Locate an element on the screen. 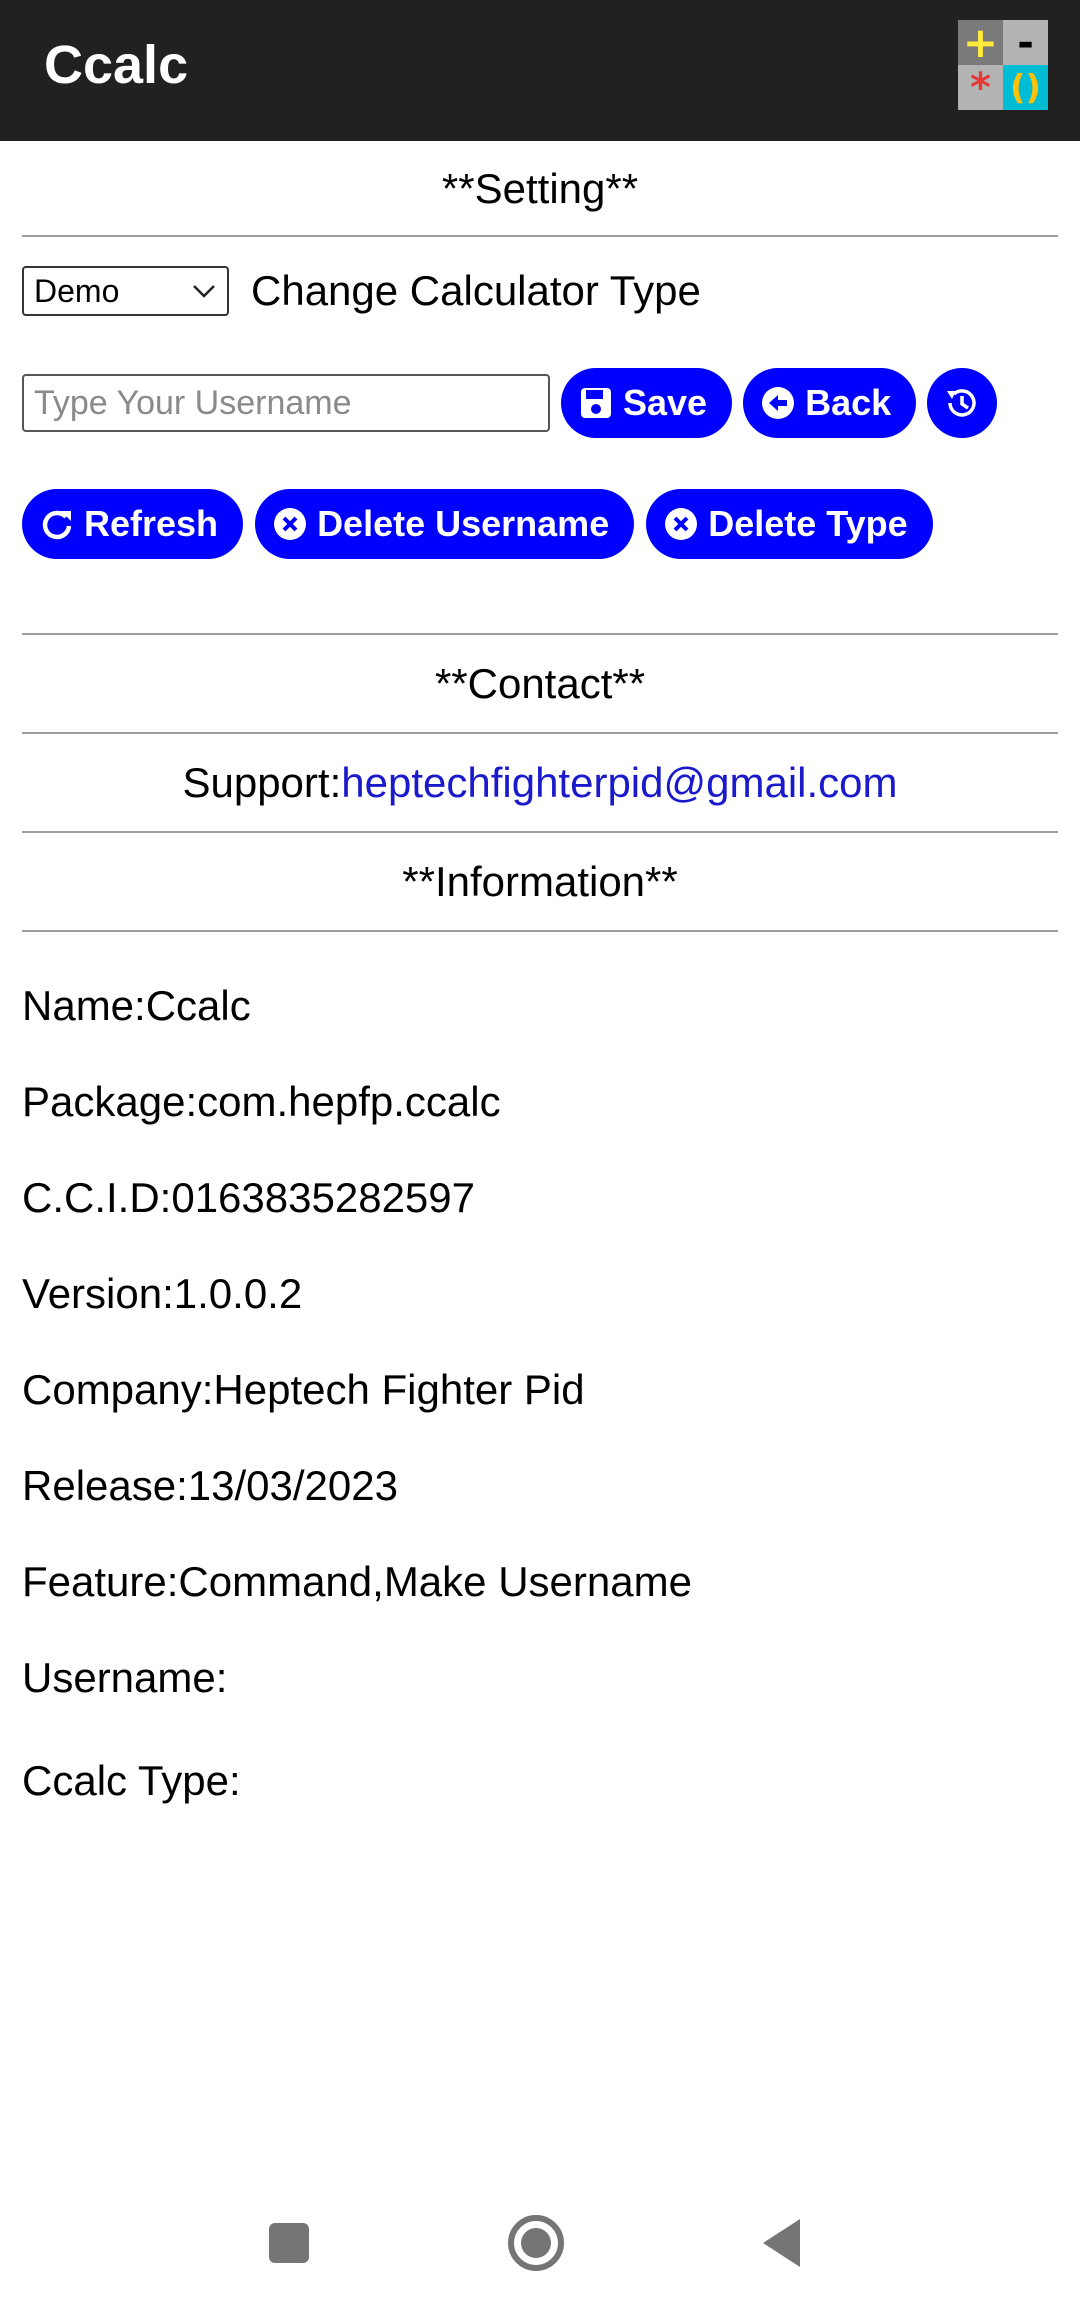 The height and width of the screenshot is (2297, 1080). delete-username-button: Delete Username is located at coordinates (445, 524).